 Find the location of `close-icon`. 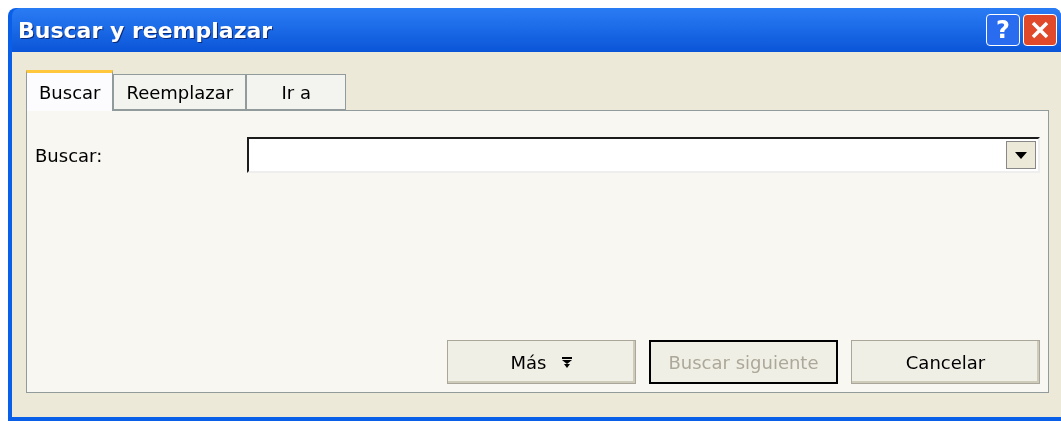

close-icon is located at coordinates (1040, 30).